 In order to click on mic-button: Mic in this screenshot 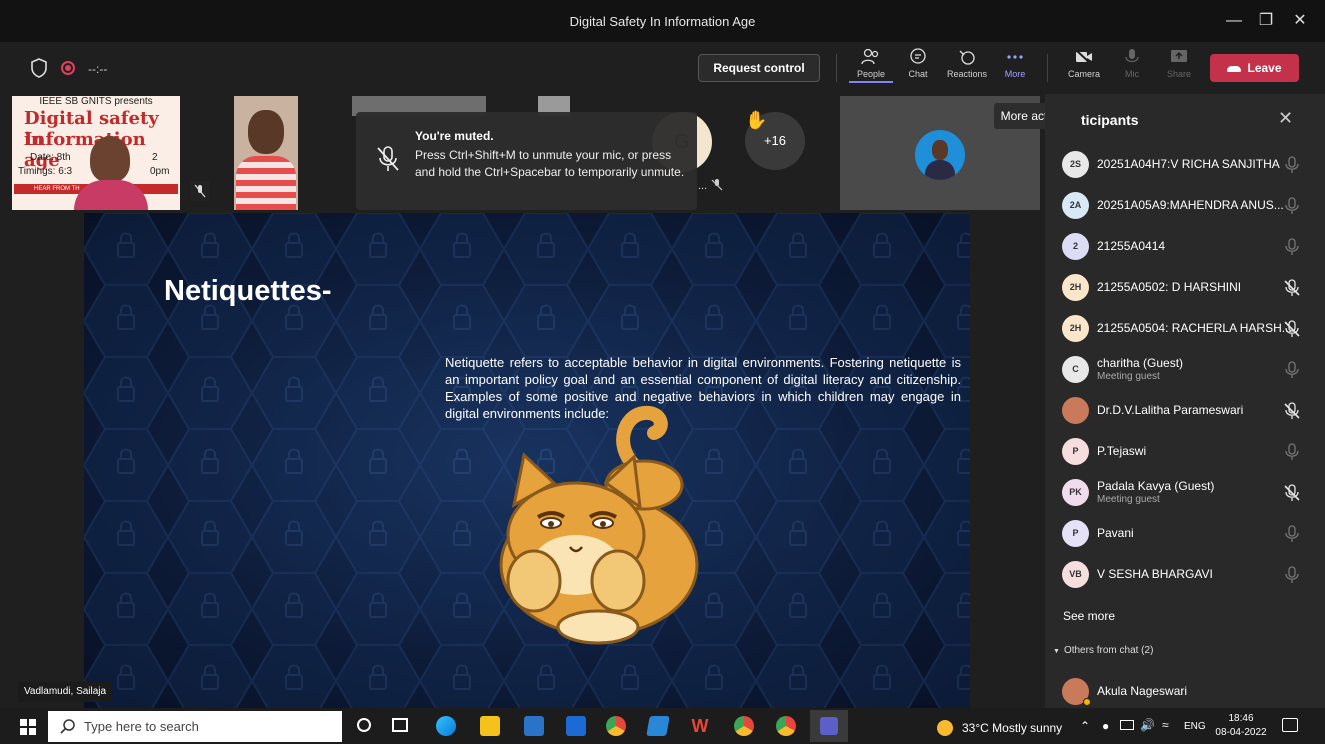, I will do `click(1132, 63)`.